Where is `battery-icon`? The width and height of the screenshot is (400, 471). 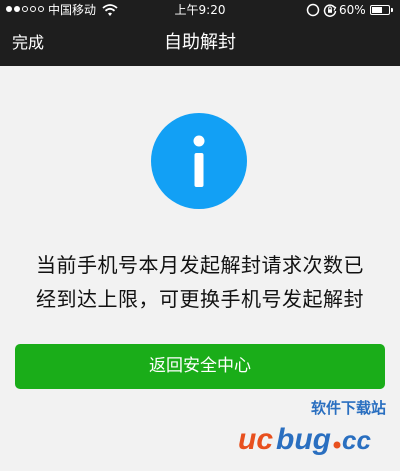
battery-icon is located at coordinates (380, 10).